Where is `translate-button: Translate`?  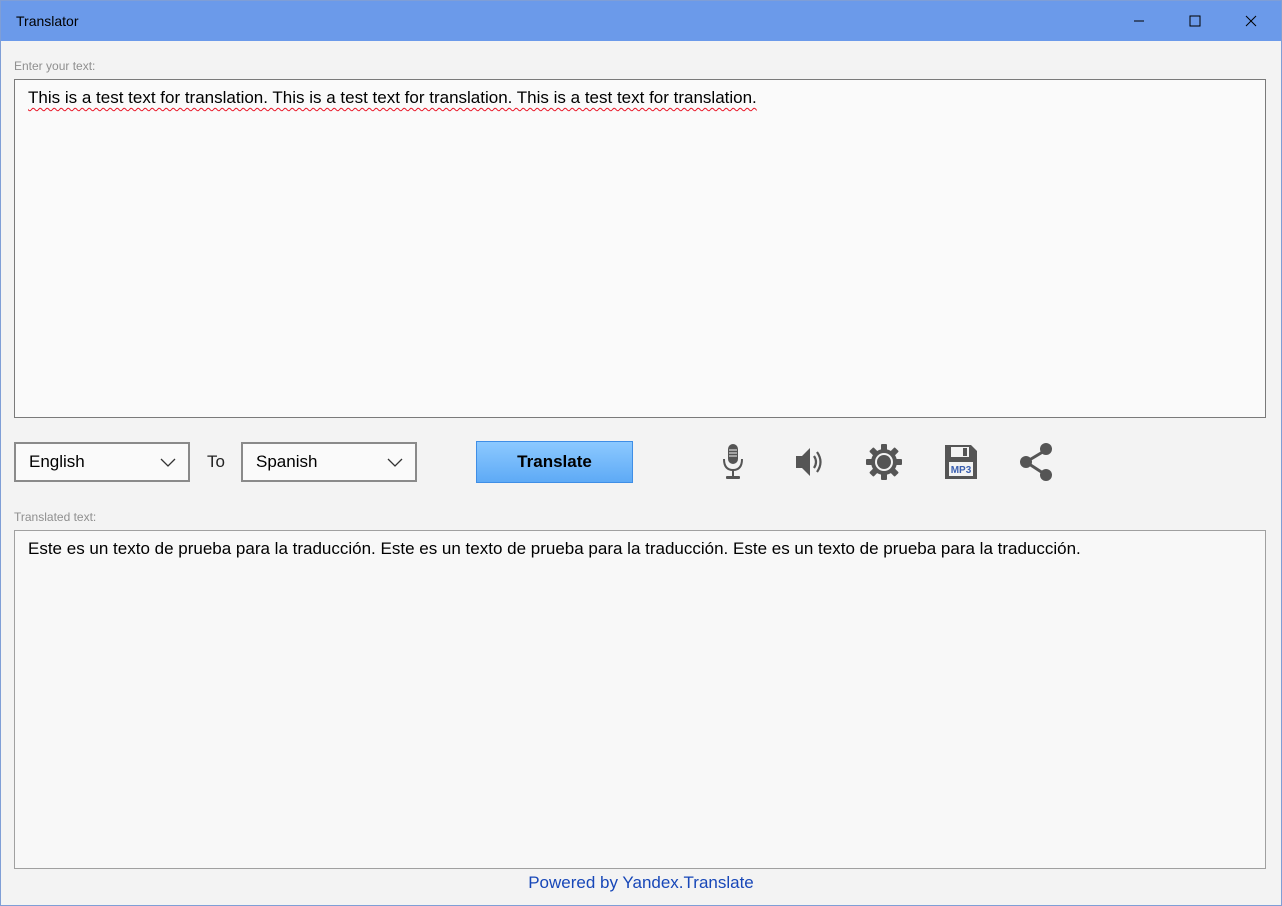 translate-button: Translate is located at coordinates (554, 462).